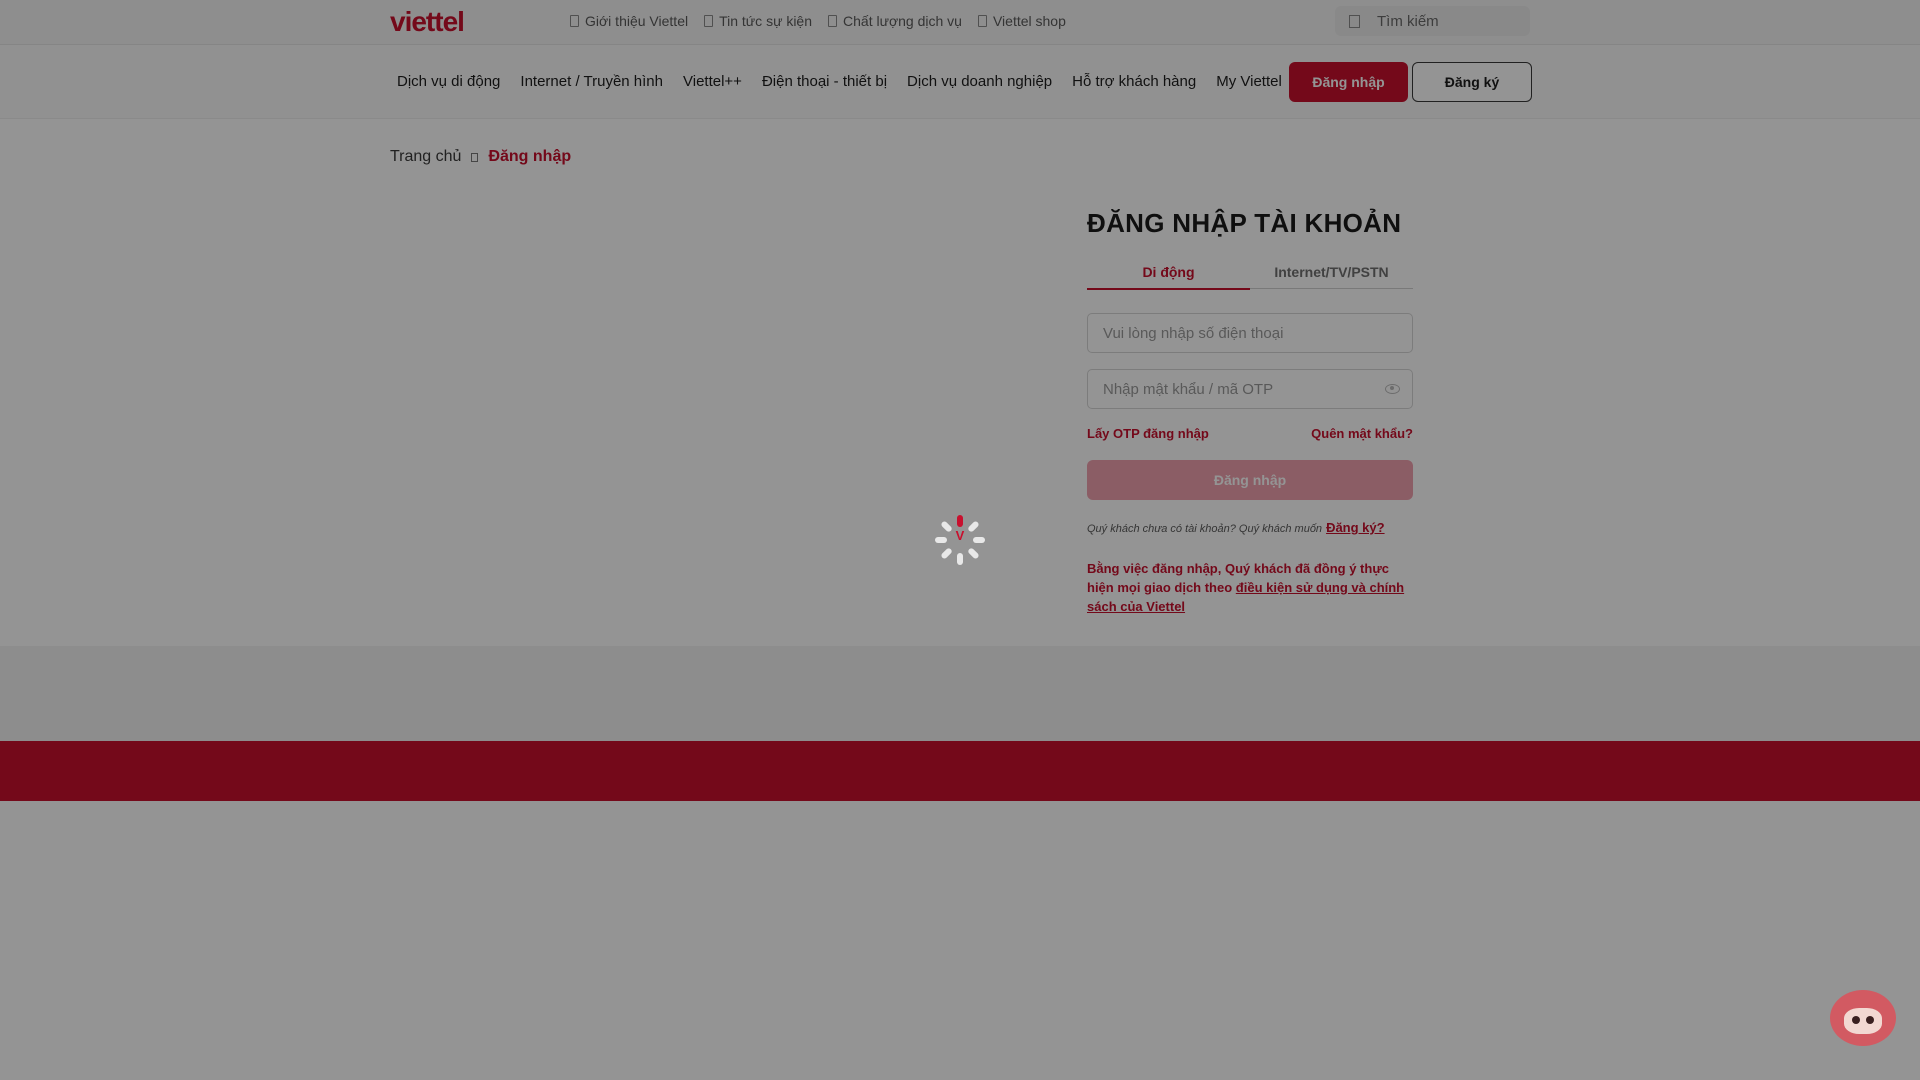 The width and height of the screenshot is (1920, 1080). I want to click on chat-mascot-icon, so click(1863, 1018).